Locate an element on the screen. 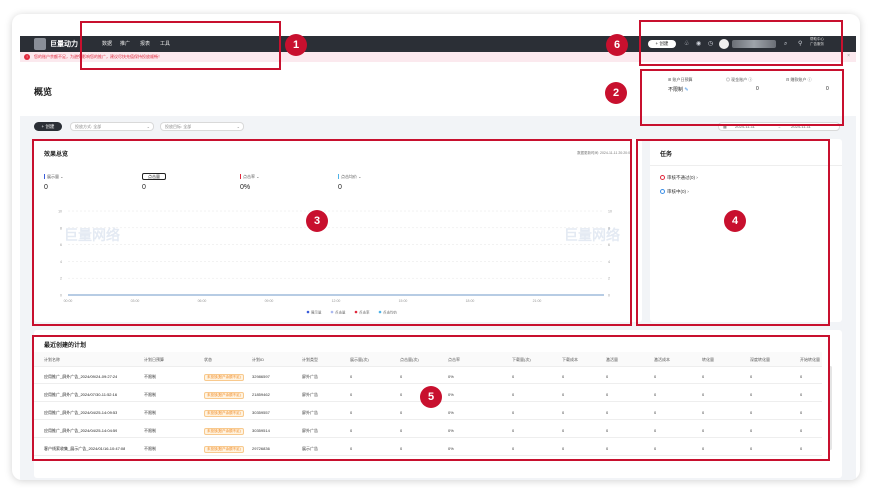 The height and width of the screenshot is (488, 873). delivery-mode-select: 投放方式: 全部 ⌄ is located at coordinates (112, 126).